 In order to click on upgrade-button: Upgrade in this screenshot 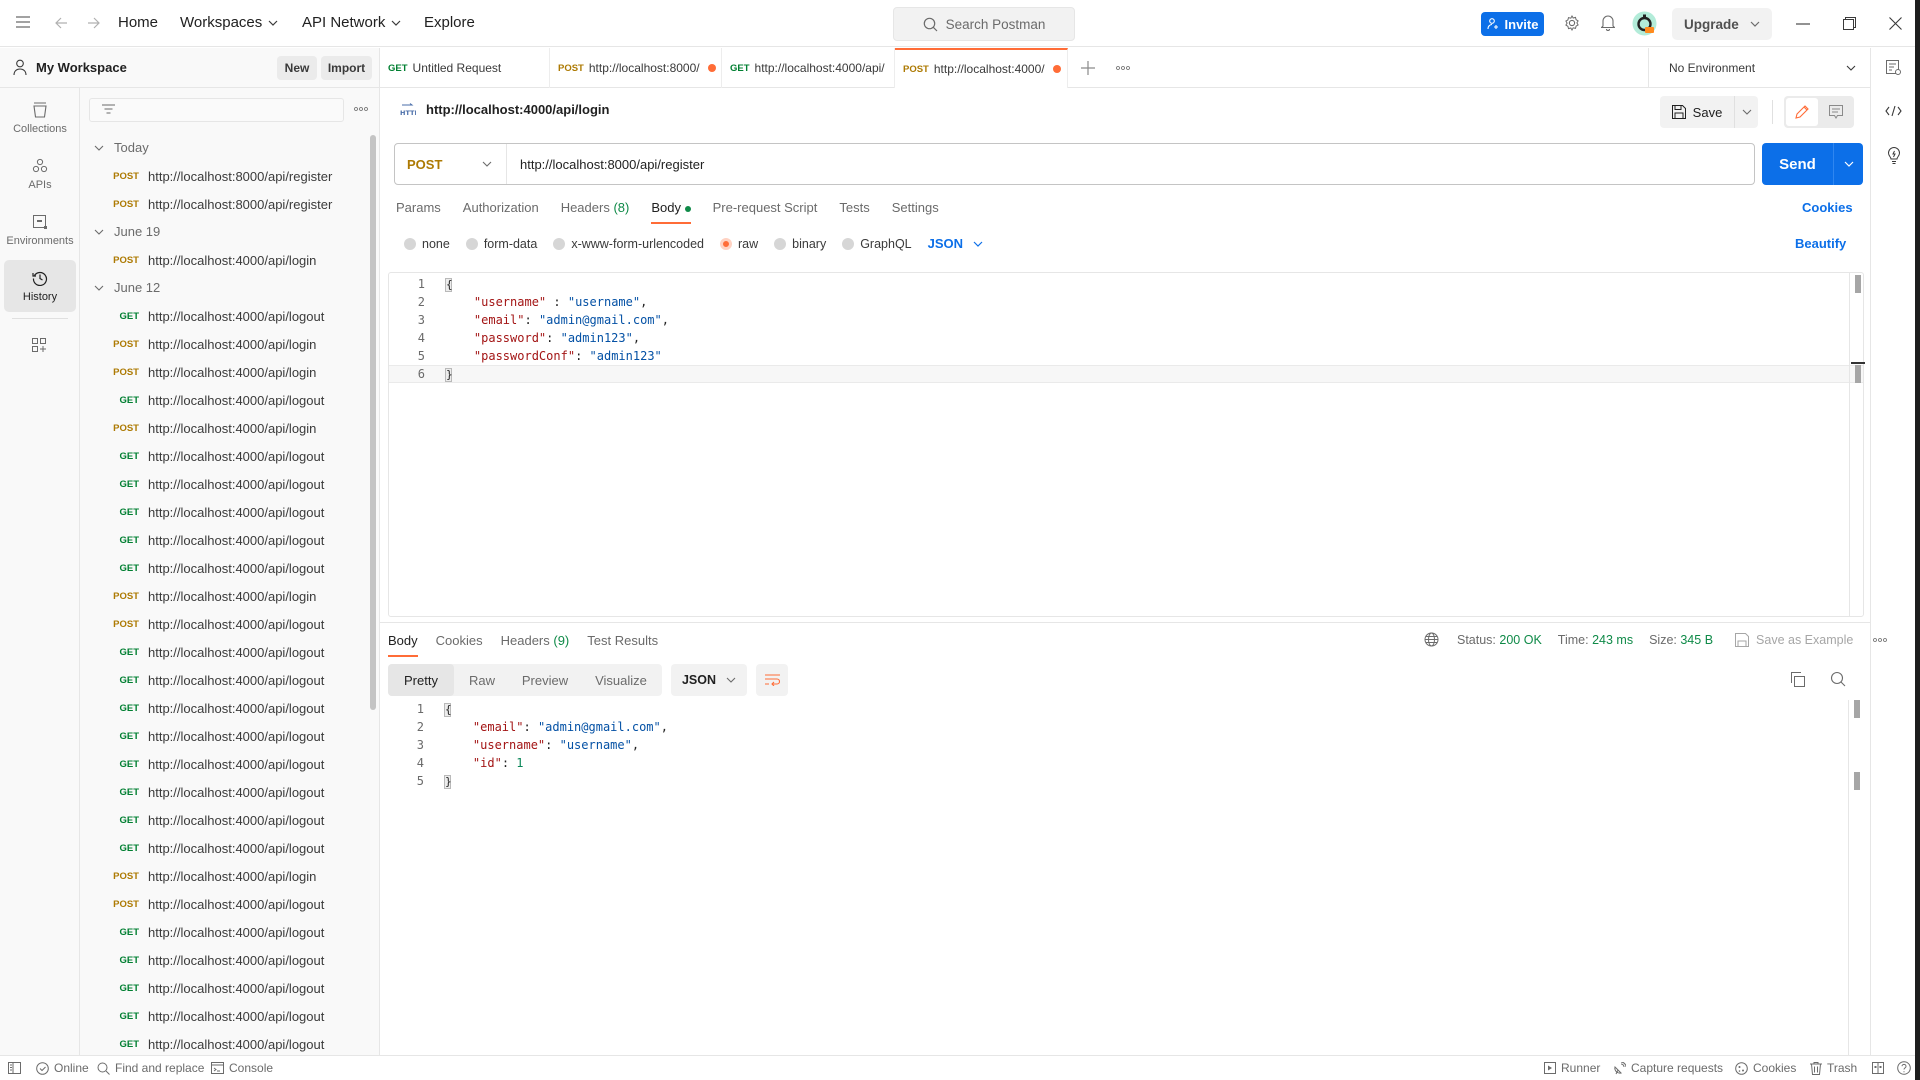, I will do `click(1722, 24)`.